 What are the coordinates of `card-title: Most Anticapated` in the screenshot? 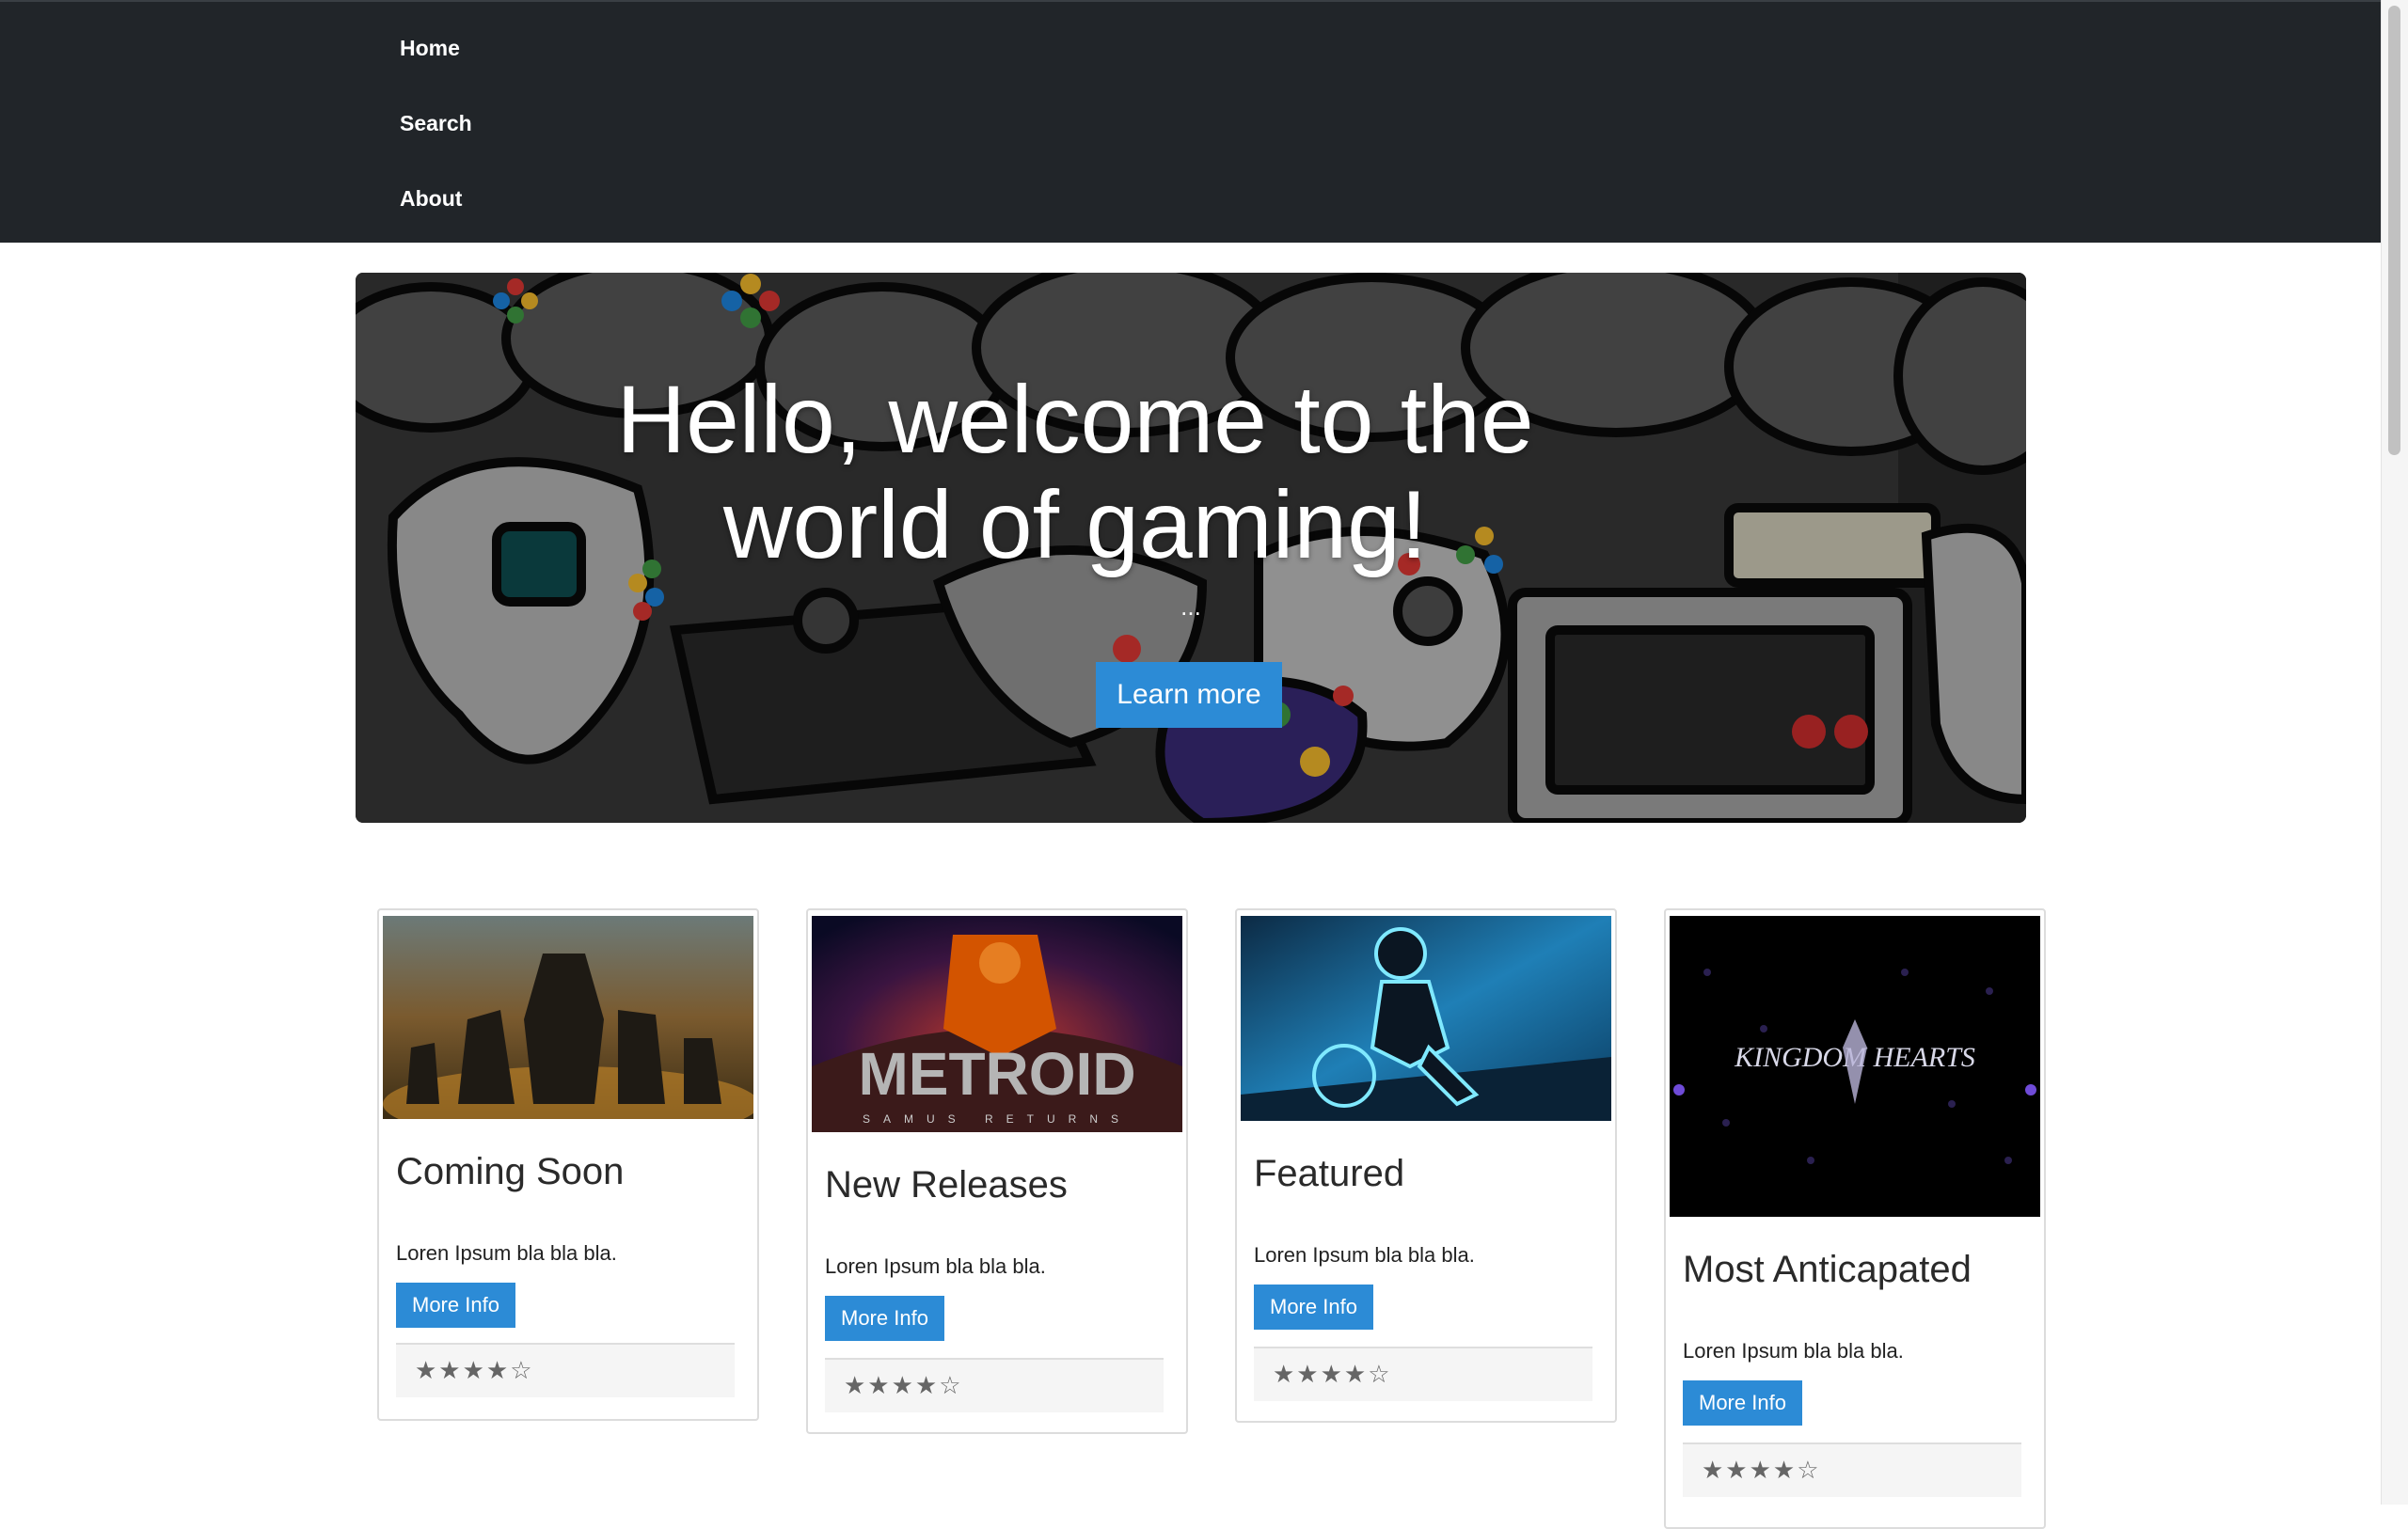 It's located at (1828, 1270).